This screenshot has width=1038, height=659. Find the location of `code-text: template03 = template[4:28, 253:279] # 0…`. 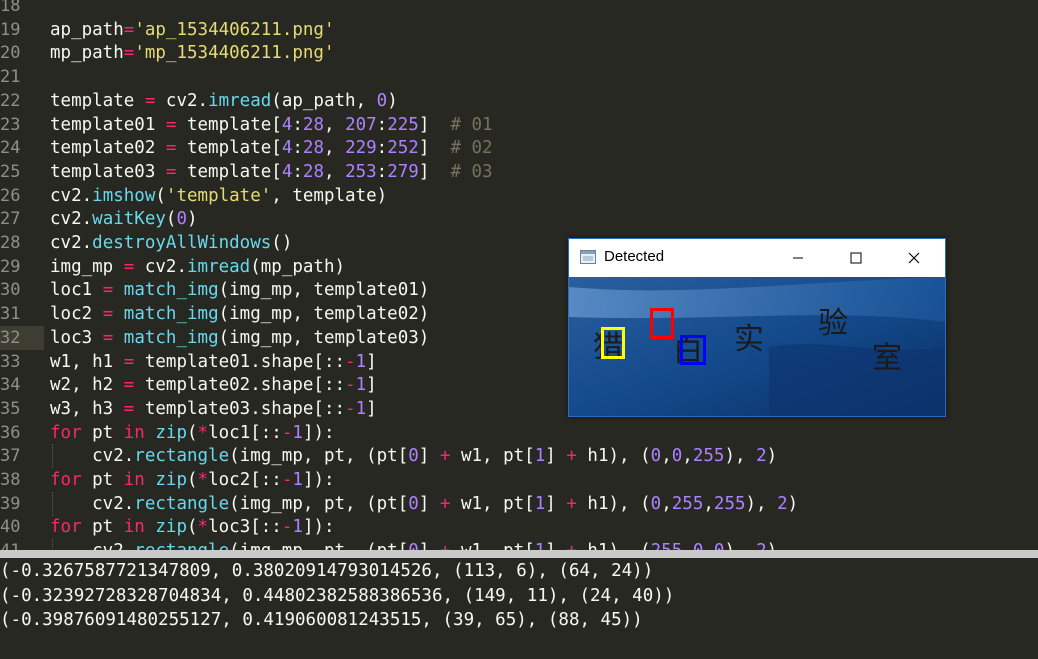

code-text: template03 = template[4:28, 253:279] # 0… is located at coordinates (271, 172).